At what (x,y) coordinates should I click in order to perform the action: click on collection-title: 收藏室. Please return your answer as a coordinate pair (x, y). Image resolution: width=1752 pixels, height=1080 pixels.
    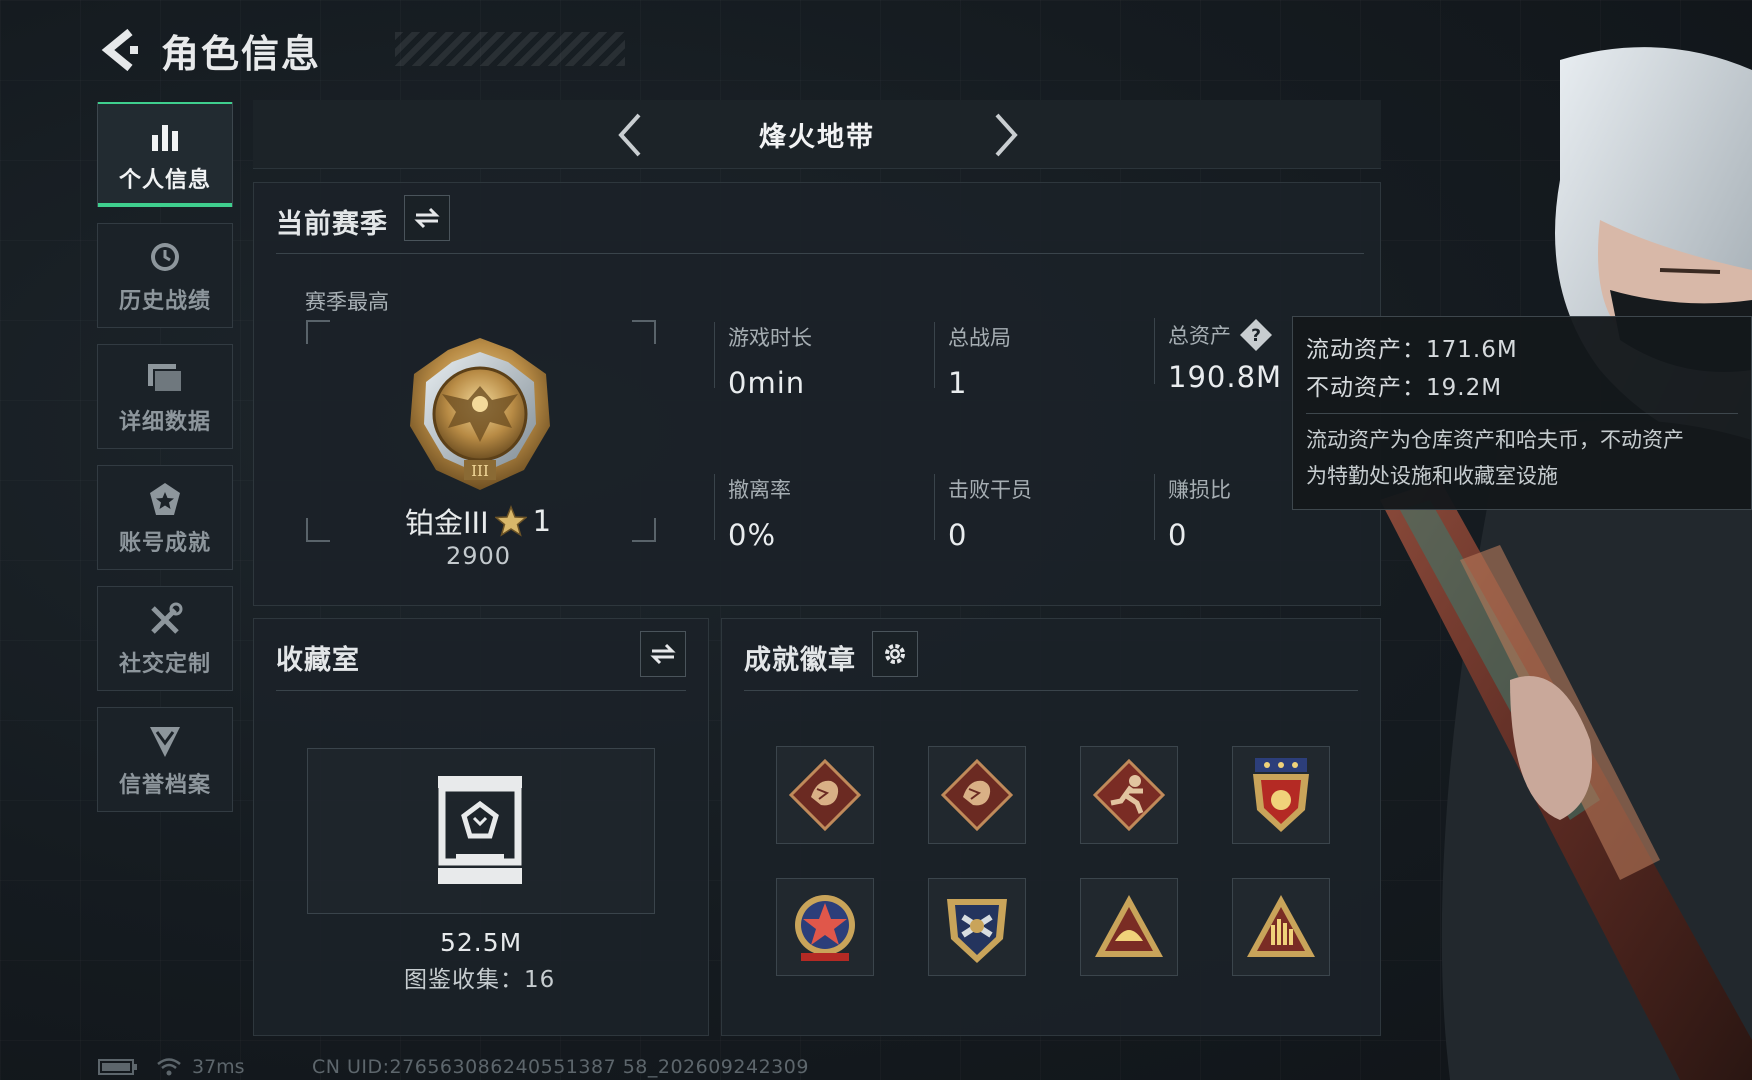
    Looking at the image, I should click on (318, 660).